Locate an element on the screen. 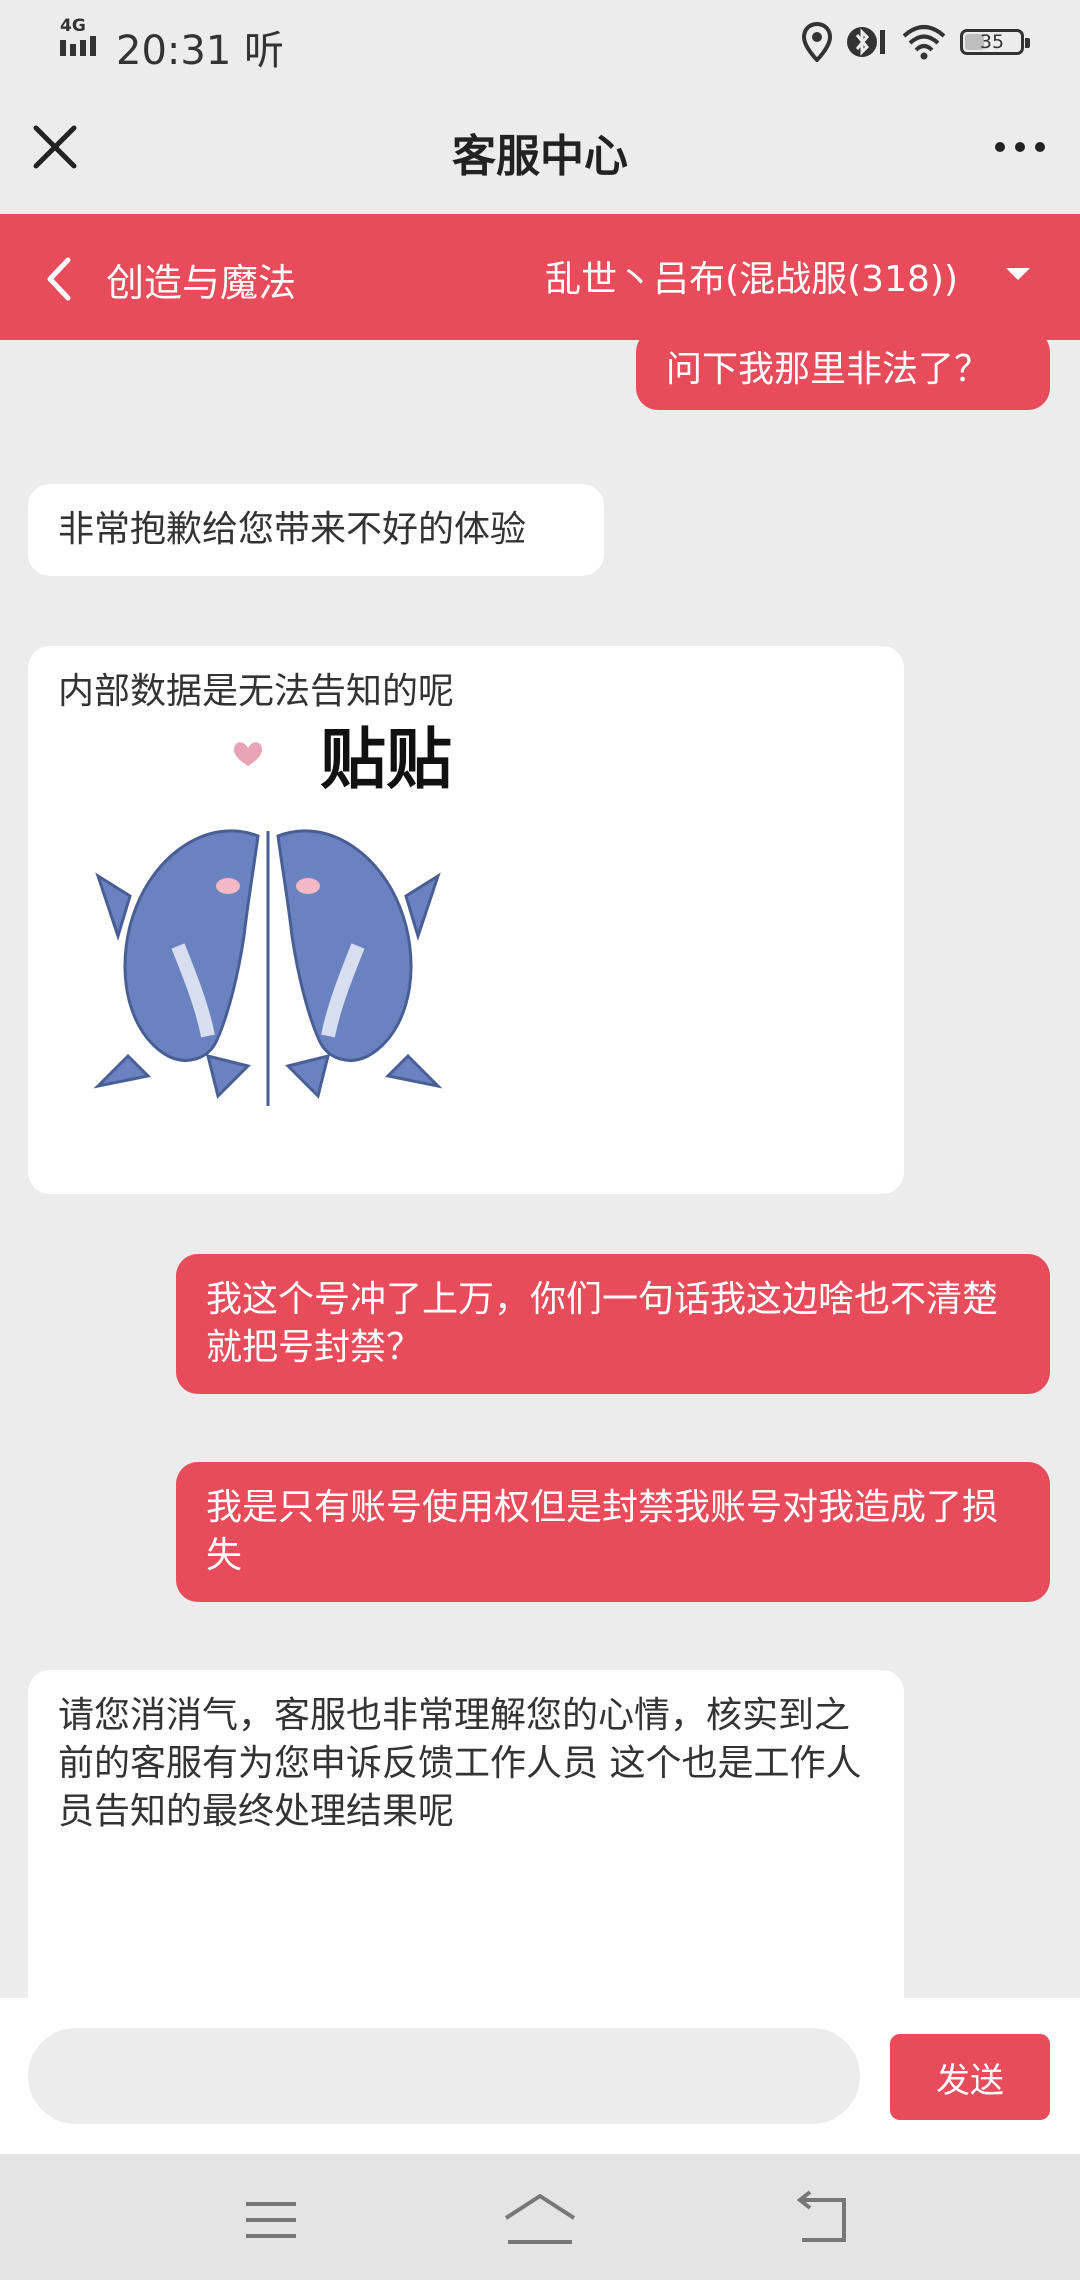 Image resolution: width=1080 pixels, height=2280 pixels. status-icons: 35 is located at coordinates (916, 42).